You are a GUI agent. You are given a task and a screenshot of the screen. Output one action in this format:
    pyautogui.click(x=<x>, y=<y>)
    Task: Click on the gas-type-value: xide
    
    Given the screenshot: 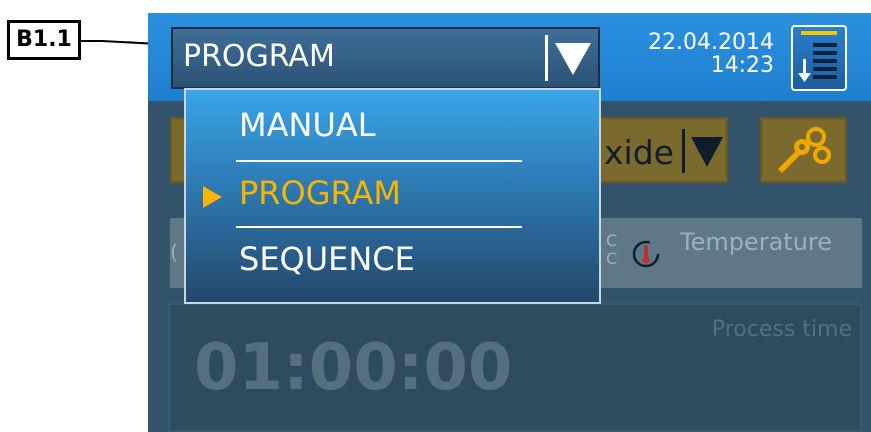 What is the action you would take?
    pyautogui.click(x=639, y=152)
    